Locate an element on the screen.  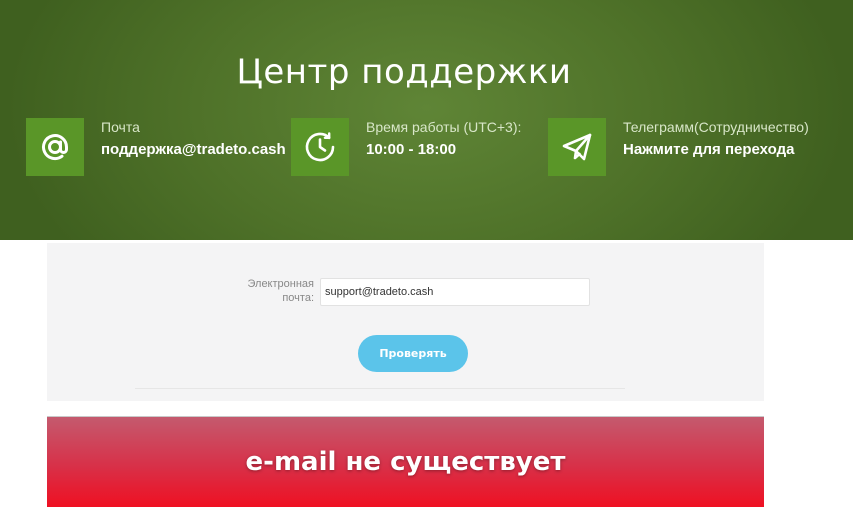
contact-telegram-link: Нажмите для перехода is located at coordinates (708, 149).